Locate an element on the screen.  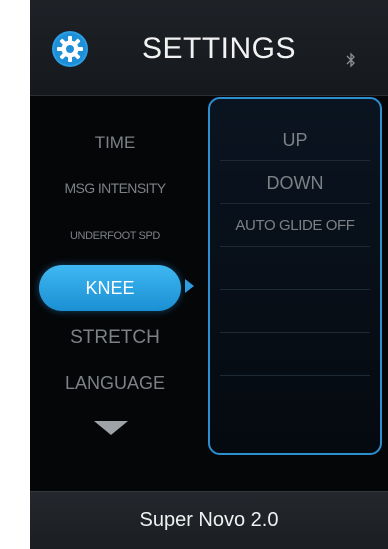
menu-item-underfoot-spd: UNDERFOOT SPD is located at coordinates (115, 236).